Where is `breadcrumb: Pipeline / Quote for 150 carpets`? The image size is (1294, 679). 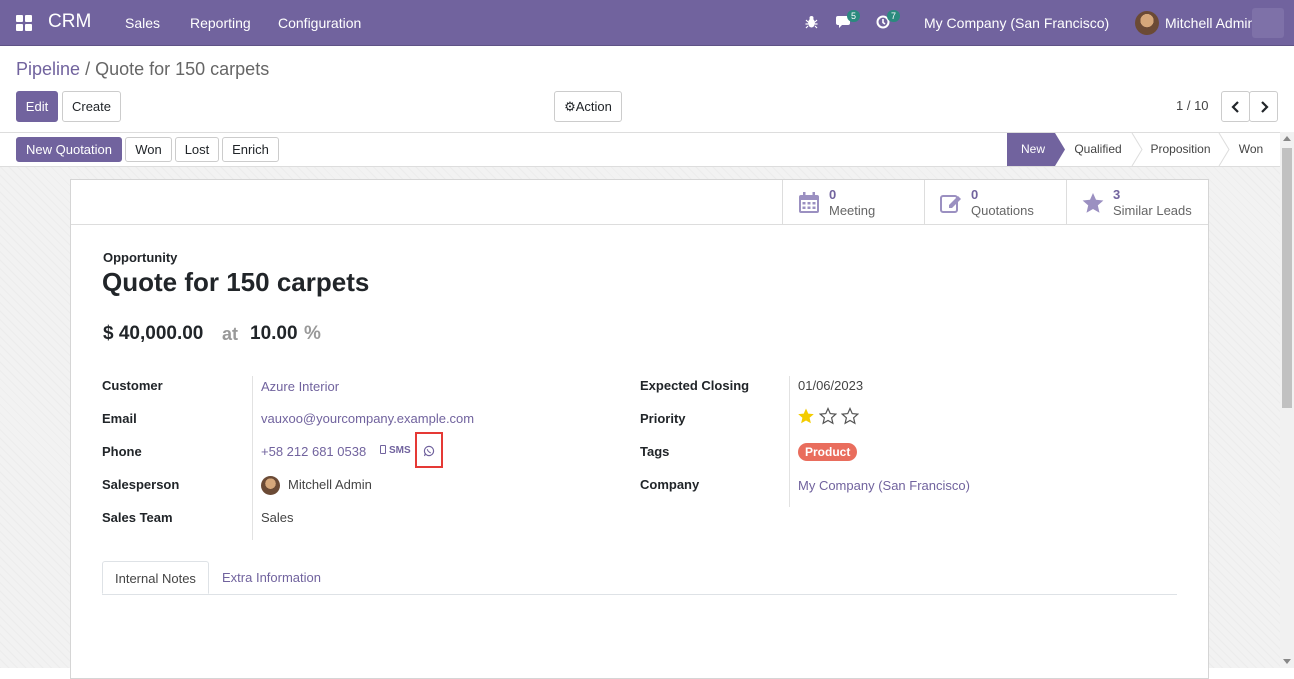
breadcrumb: Pipeline / Quote for 150 carpets is located at coordinates (142, 69).